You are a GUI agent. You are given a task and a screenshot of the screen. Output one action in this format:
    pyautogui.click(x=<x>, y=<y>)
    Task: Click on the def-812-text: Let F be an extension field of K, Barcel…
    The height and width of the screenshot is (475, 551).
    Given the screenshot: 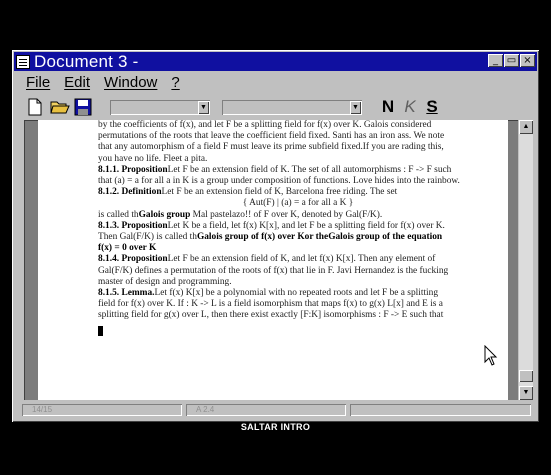 What is the action you would take?
    pyautogui.click(x=279, y=192)
    